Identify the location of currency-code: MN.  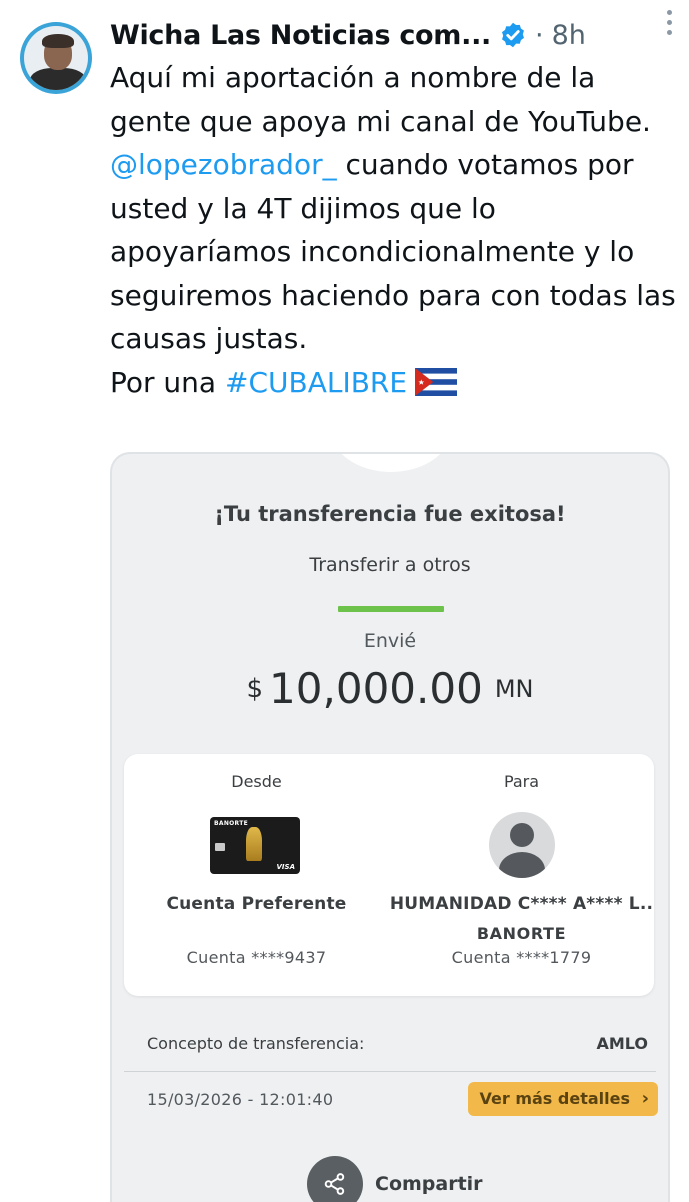
(514, 689).